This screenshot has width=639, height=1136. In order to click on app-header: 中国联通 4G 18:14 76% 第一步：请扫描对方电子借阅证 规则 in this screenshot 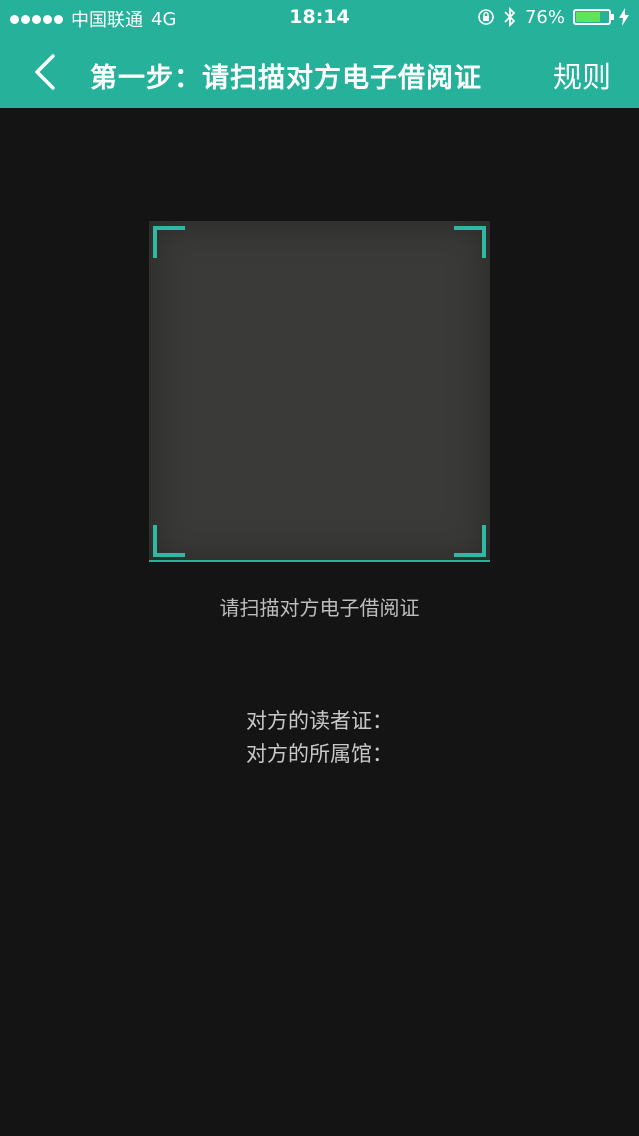, I will do `click(319, 54)`.